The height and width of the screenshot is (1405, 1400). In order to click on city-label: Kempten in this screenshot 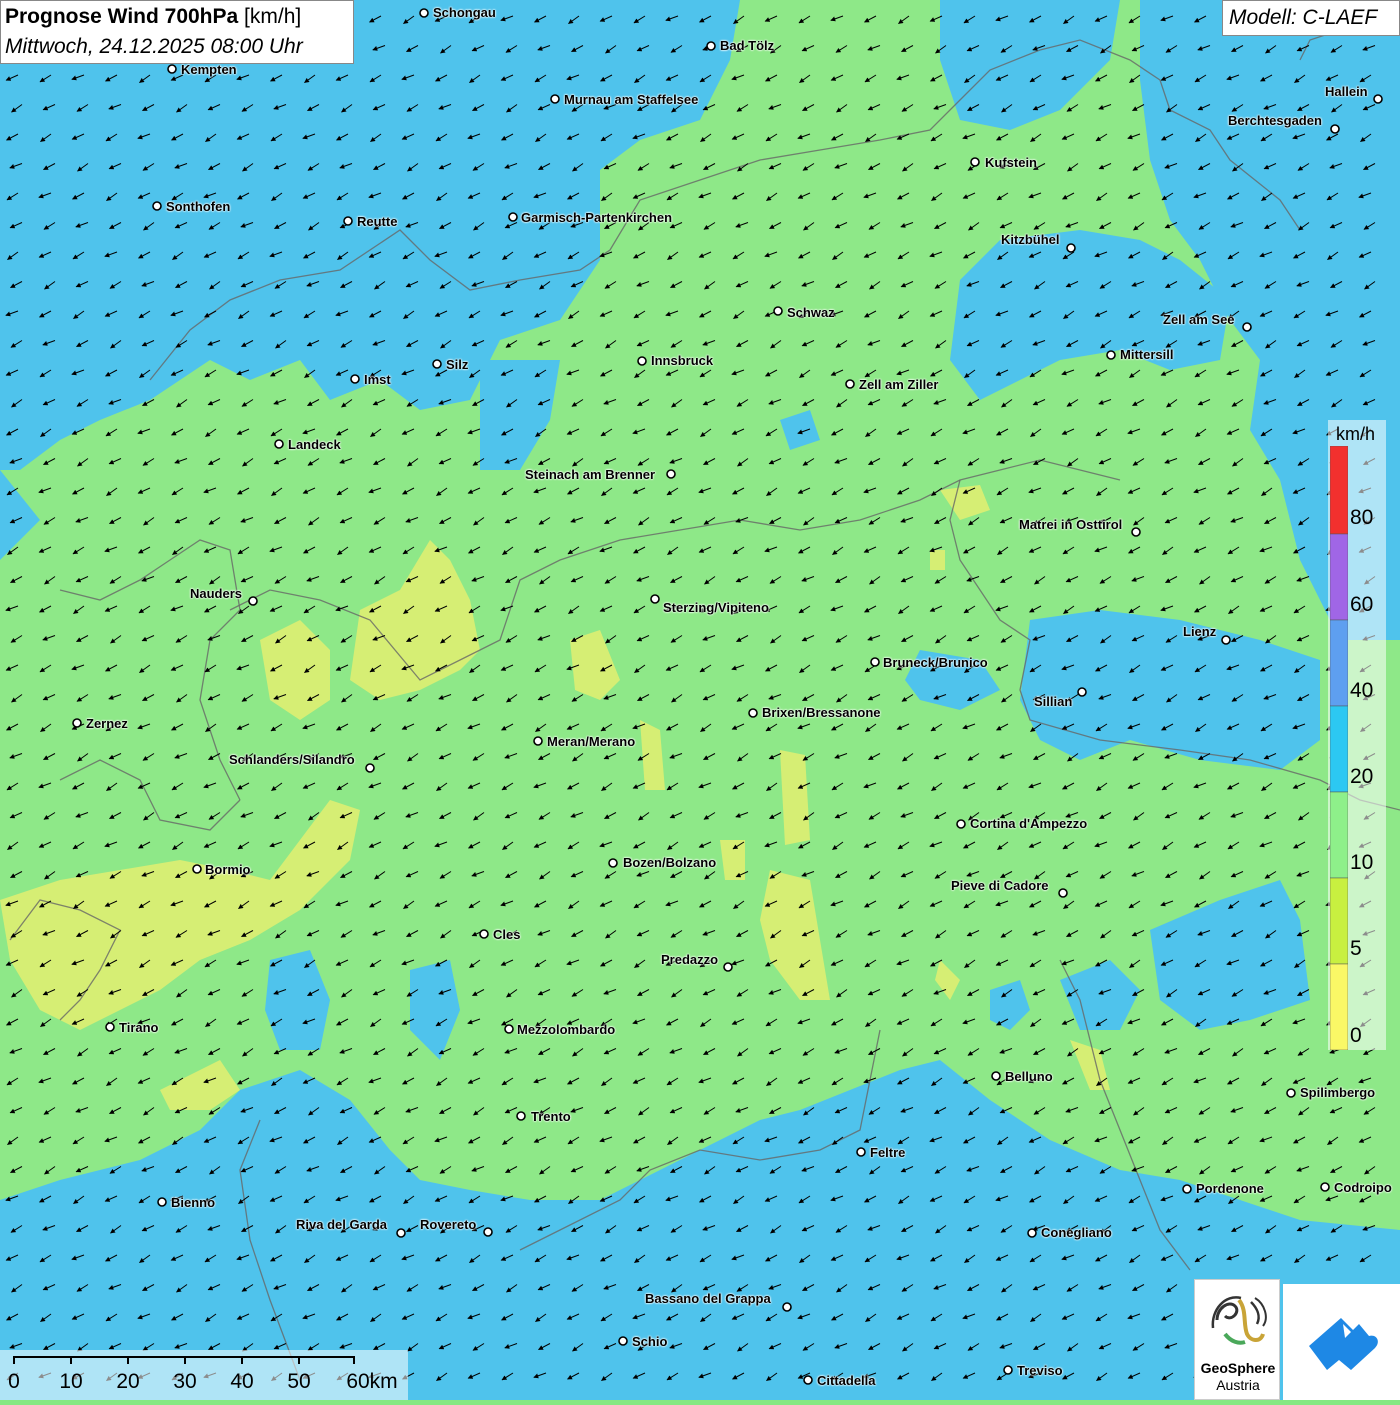, I will do `click(209, 69)`.